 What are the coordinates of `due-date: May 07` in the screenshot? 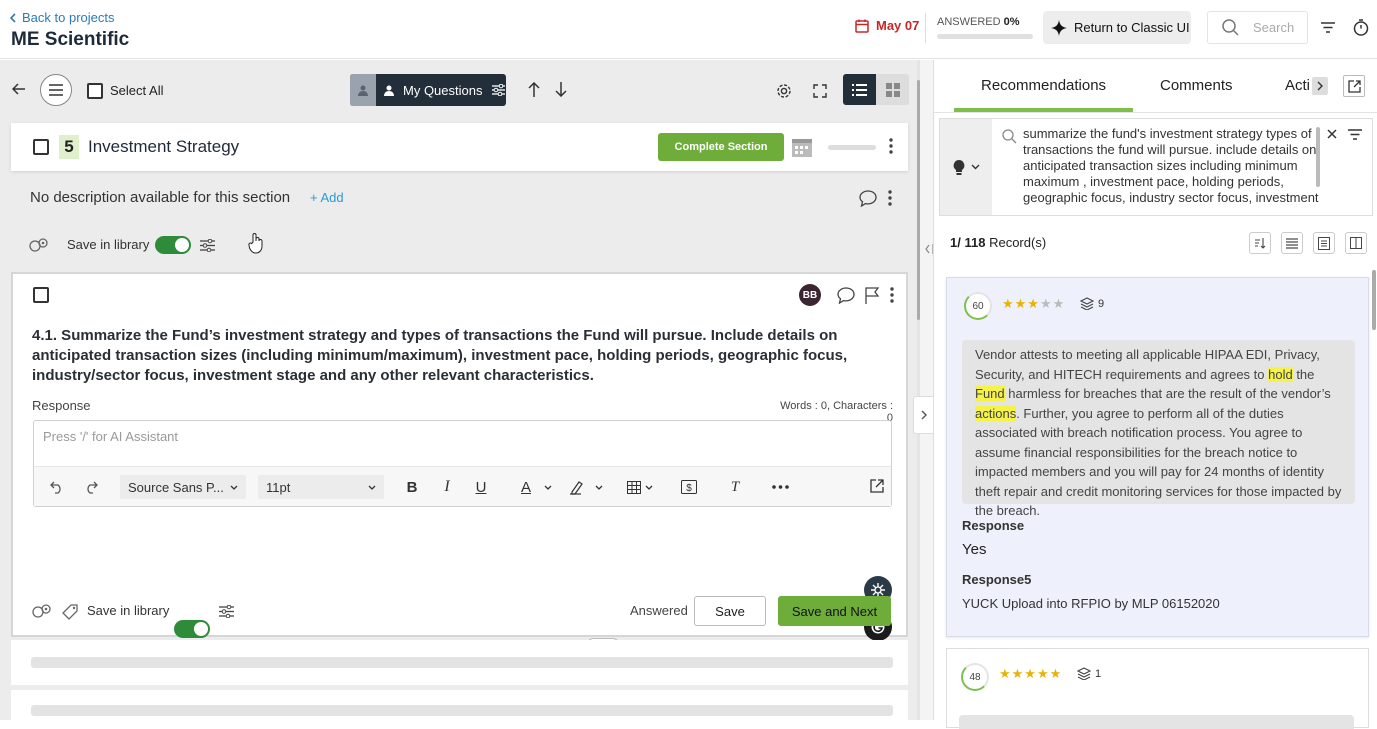 It's located at (887, 25).